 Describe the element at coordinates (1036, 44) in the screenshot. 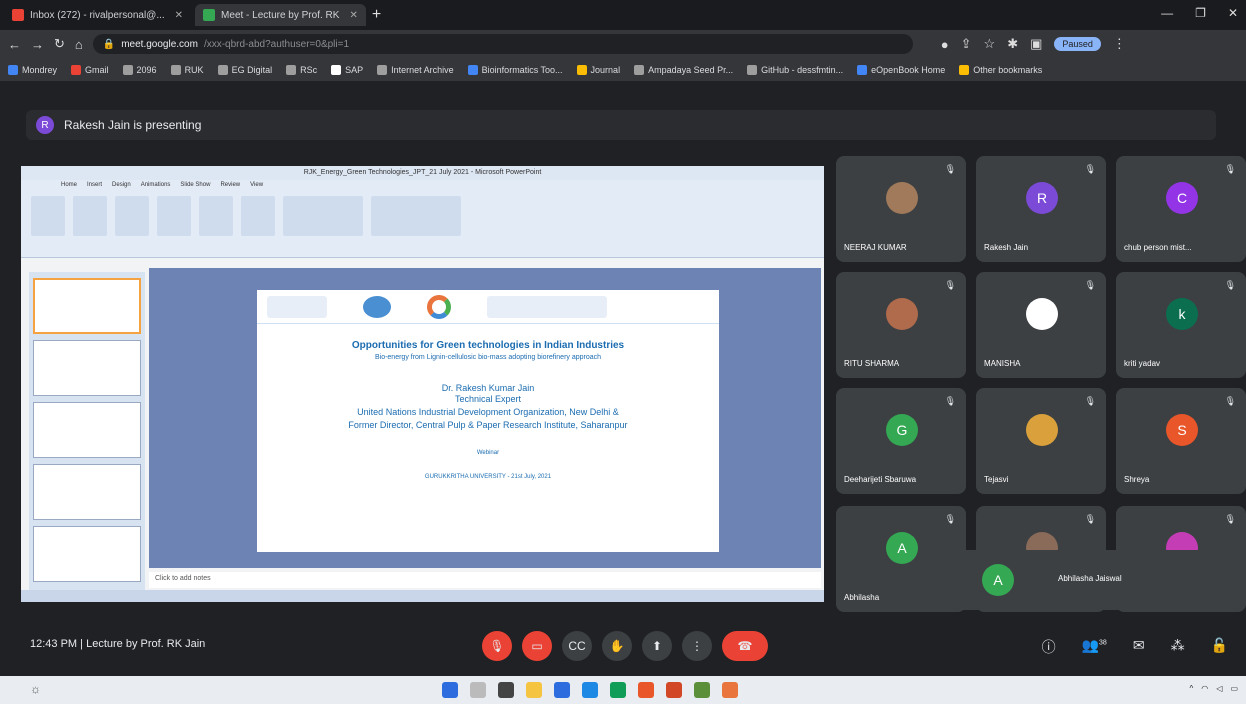

I see `sidebar-icon: ▣` at that location.